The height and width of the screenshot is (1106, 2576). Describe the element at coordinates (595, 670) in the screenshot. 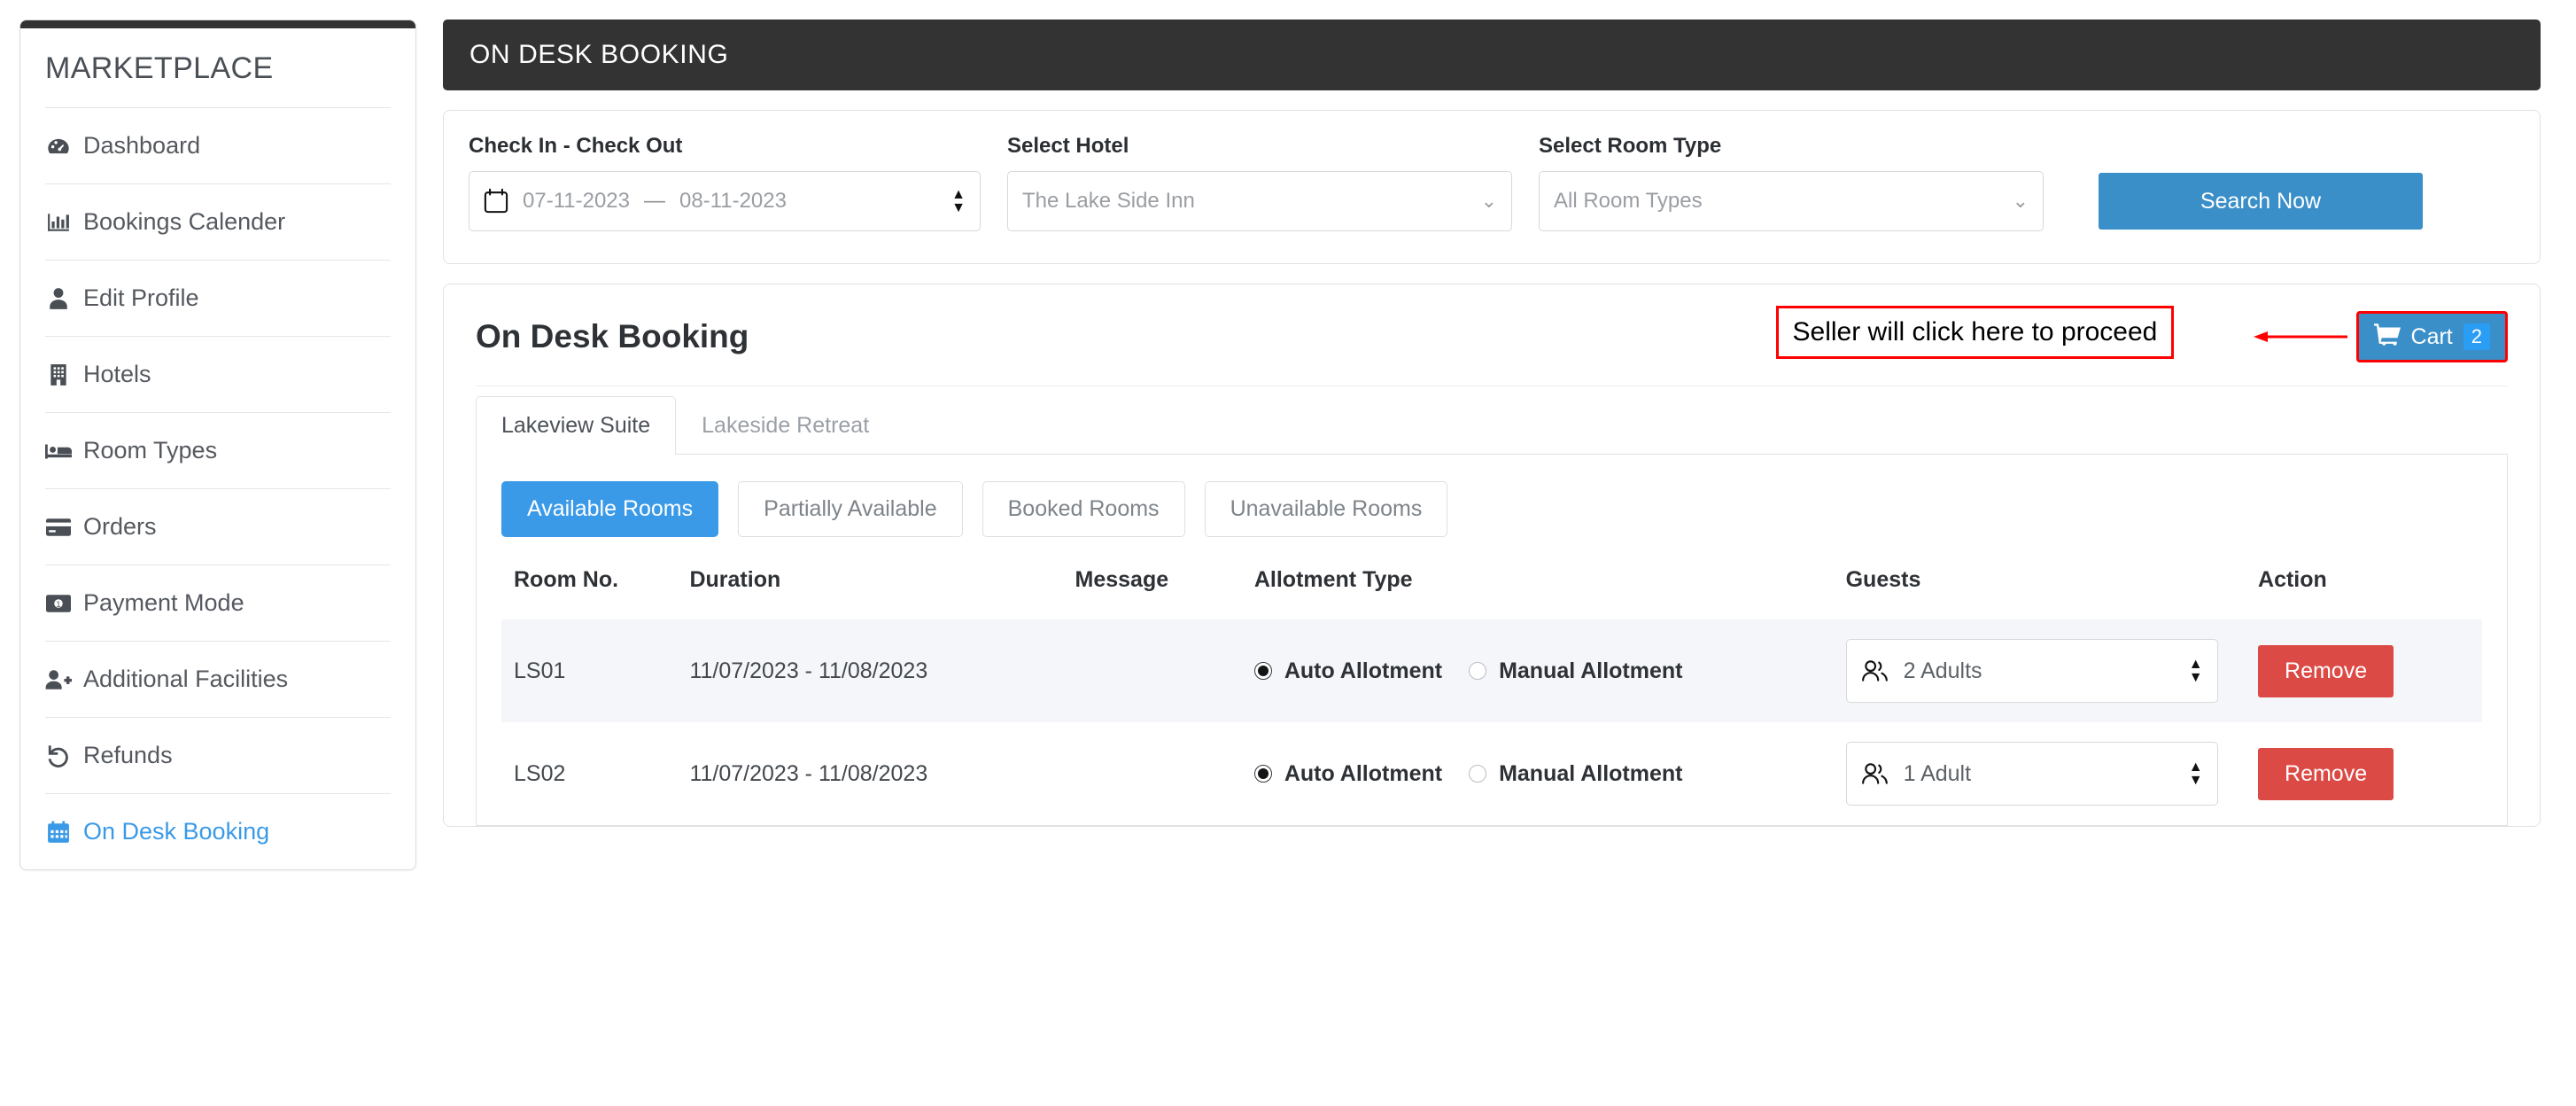

I see `cell-room-no: LS01` at that location.